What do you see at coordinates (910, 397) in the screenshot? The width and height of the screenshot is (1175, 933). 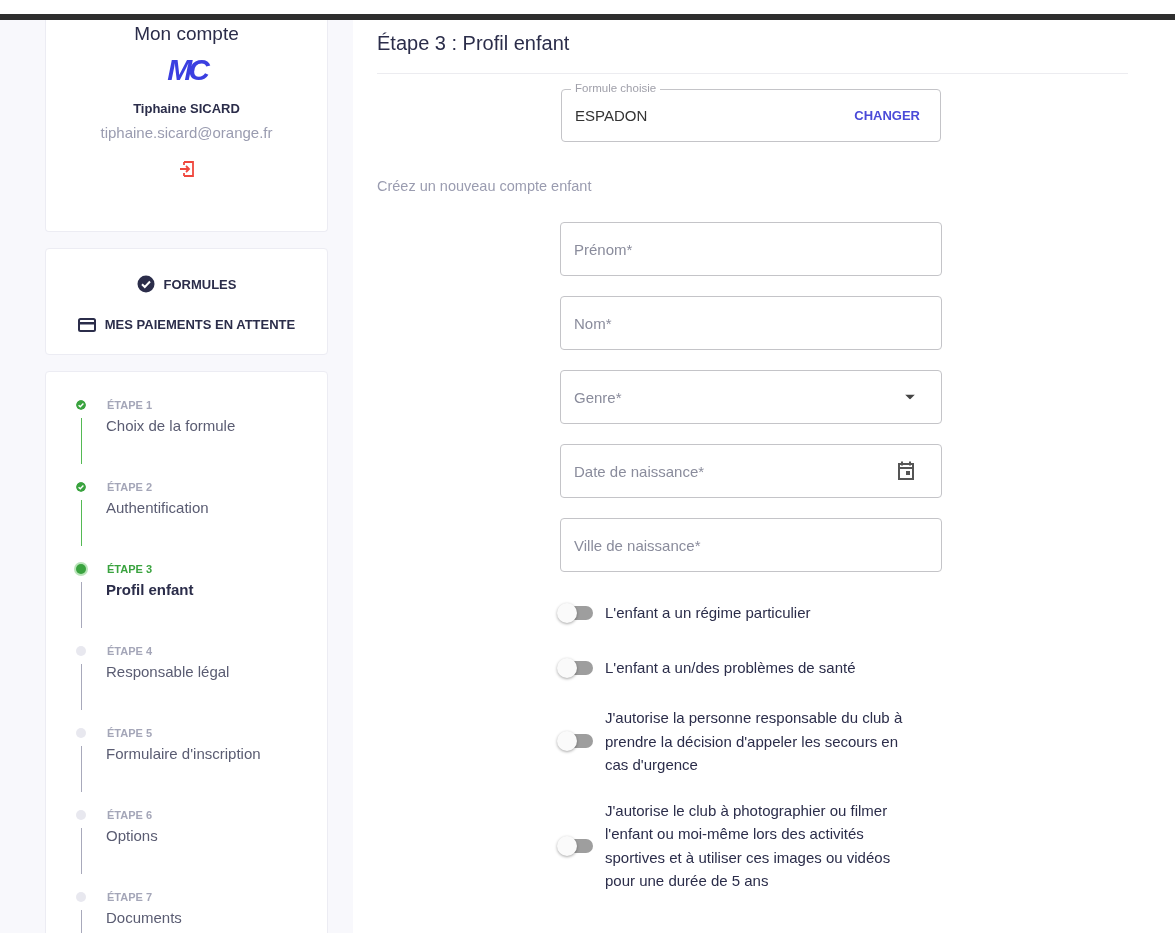 I see `dropdown-caret-icon` at bounding box center [910, 397].